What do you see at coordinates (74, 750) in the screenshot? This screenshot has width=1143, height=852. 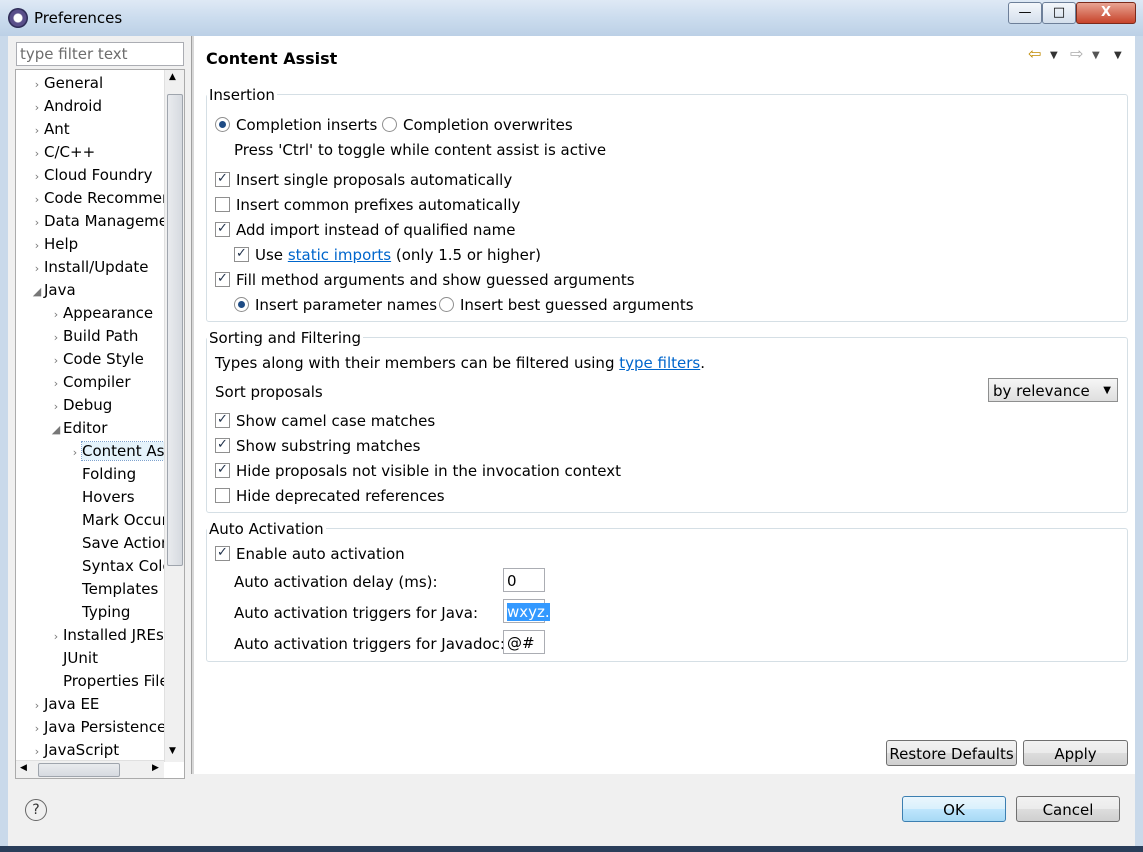 I see `tree-item-javascript: › JavaScript` at bounding box center [74, 750].